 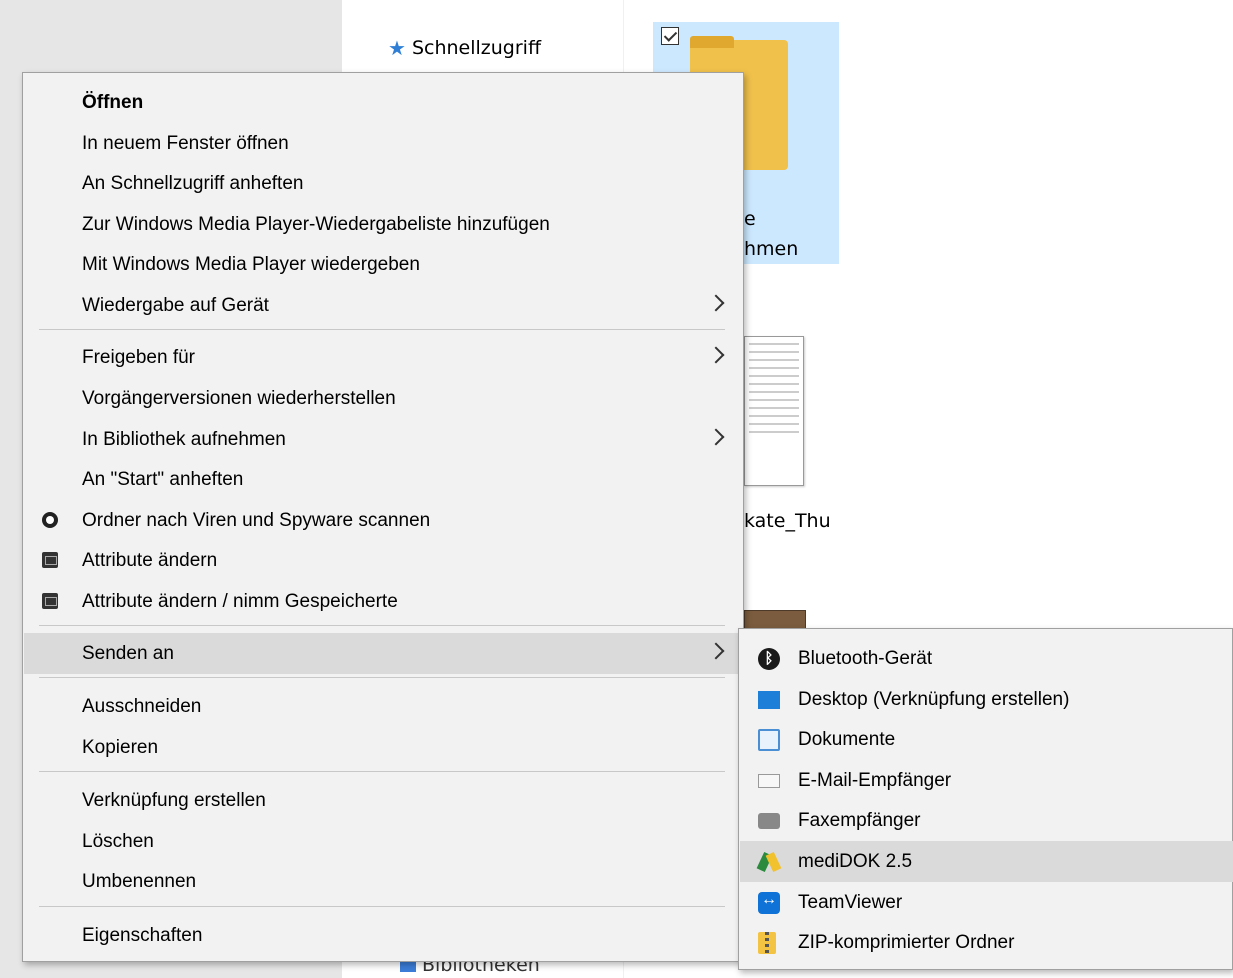 What do you see at coordinates (986, 902) in the screenshot?
I see `send-to-teamviewer: TeamViewer` at bounding box center [986, 902].